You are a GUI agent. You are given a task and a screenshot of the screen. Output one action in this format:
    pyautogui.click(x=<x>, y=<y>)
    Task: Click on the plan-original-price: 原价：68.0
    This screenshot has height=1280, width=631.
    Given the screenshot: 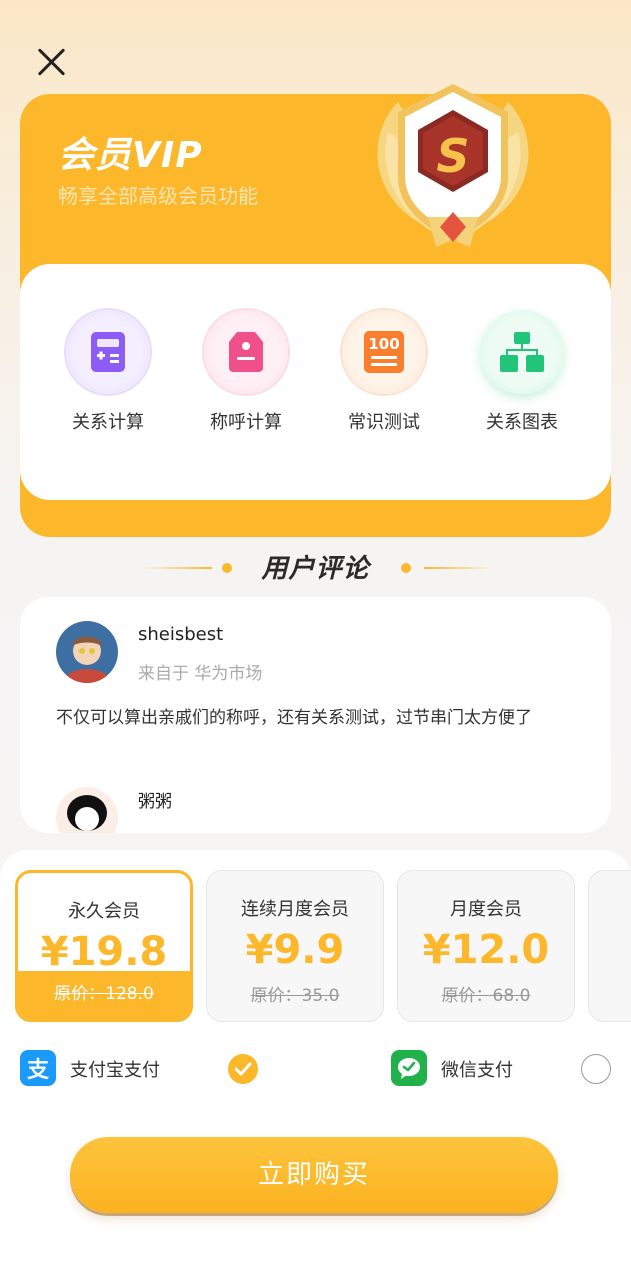 What is the action you would take?
    pyautogui.click(x=486, y=996)
    